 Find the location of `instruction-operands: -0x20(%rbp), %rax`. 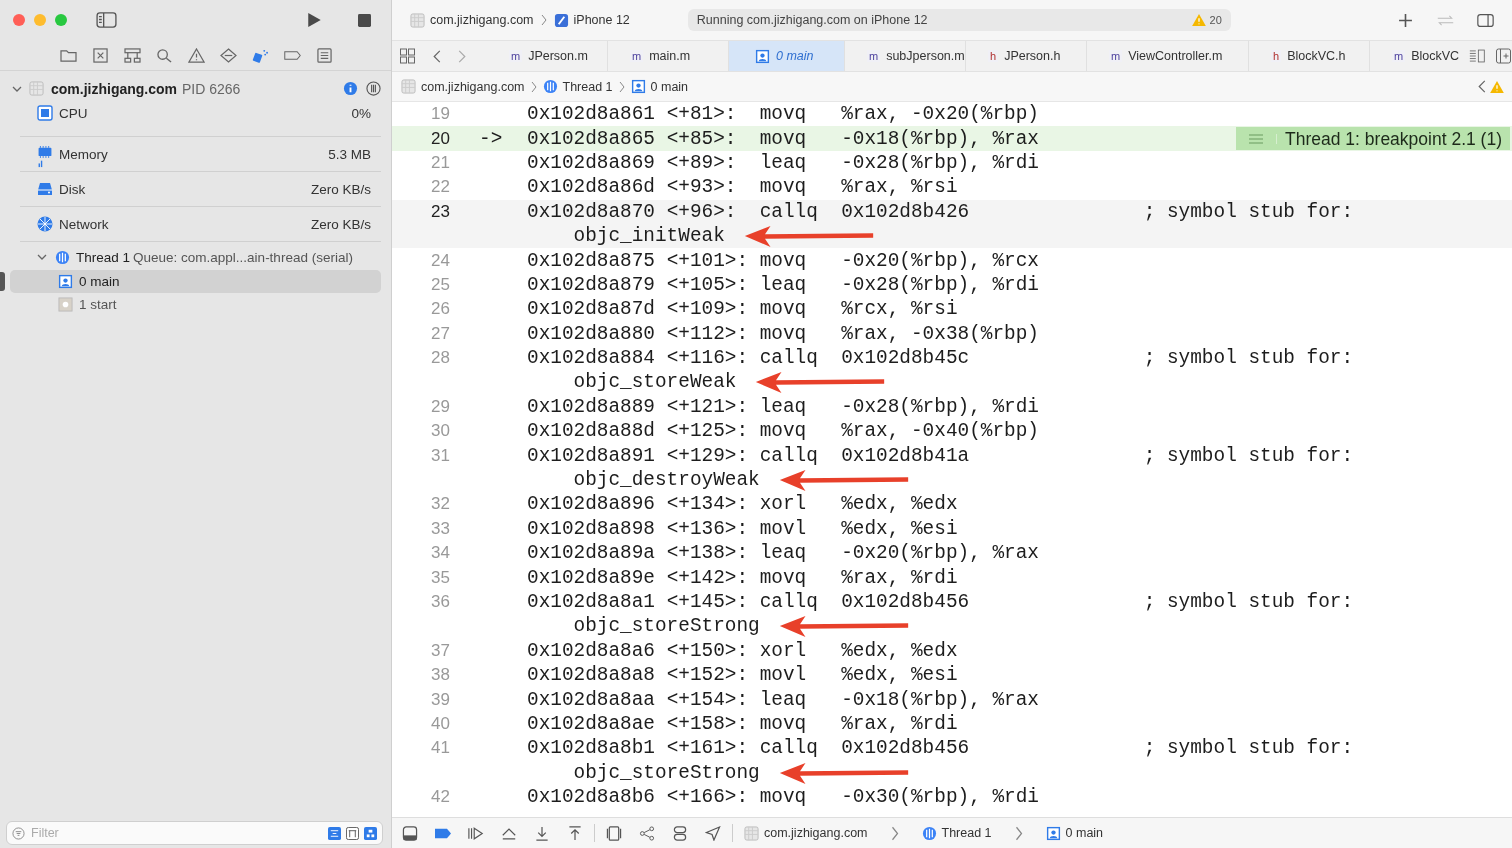

instruction-operands: -0x20(%rbp), %rax is located at coordinates (940, 553).